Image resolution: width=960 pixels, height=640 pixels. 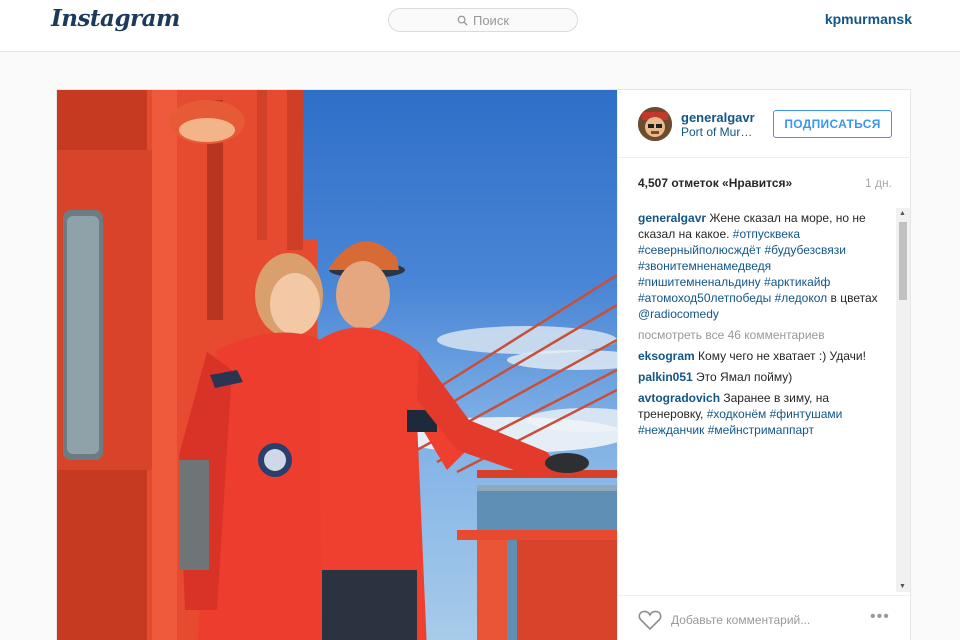 What do you see at coordinates (680, 398) in the screenshot?
I see `comment-author: avtogradovich` at bounding box center [680, 398].